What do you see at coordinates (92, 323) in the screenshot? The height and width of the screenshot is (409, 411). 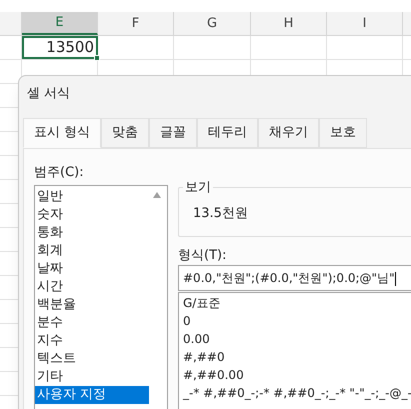 I see `category-item: 분수` at bounding box center [92, 323].